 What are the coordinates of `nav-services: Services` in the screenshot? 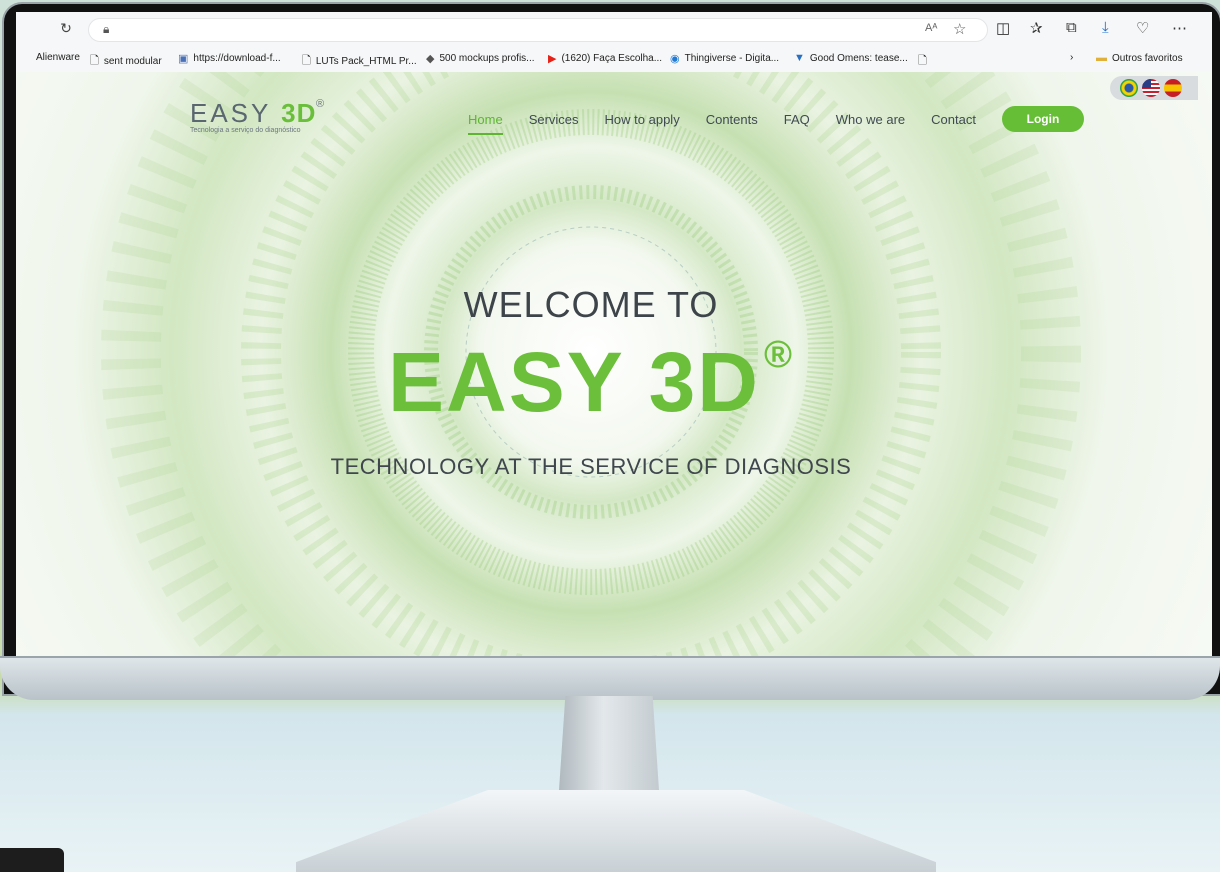 It's located at (554, 119).